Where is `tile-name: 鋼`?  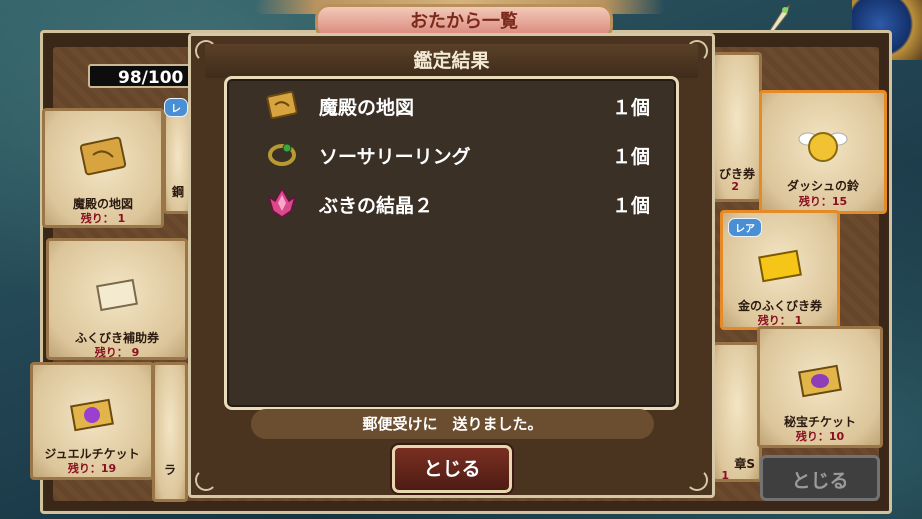
tile-name: 鋼 is located at coordinates (177, 192).